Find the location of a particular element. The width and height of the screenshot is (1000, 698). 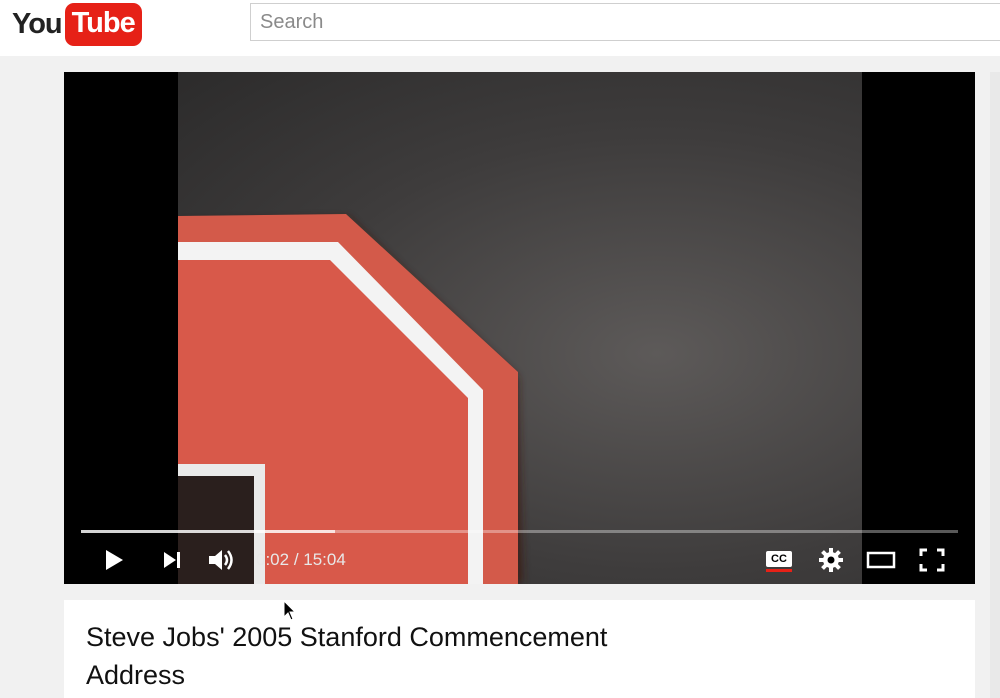

masthead: You Tube is located at coordinates (500, 28).